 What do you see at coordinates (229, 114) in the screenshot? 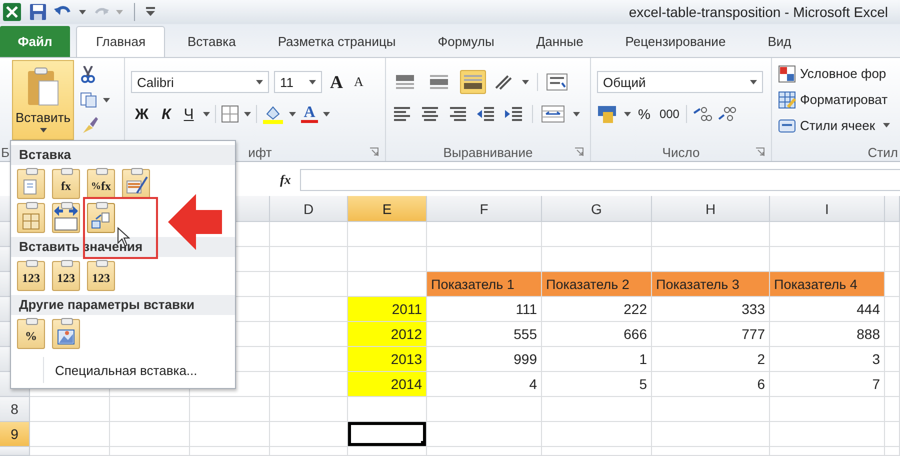
I see `borders-icon` at bounding box center [229, 114].